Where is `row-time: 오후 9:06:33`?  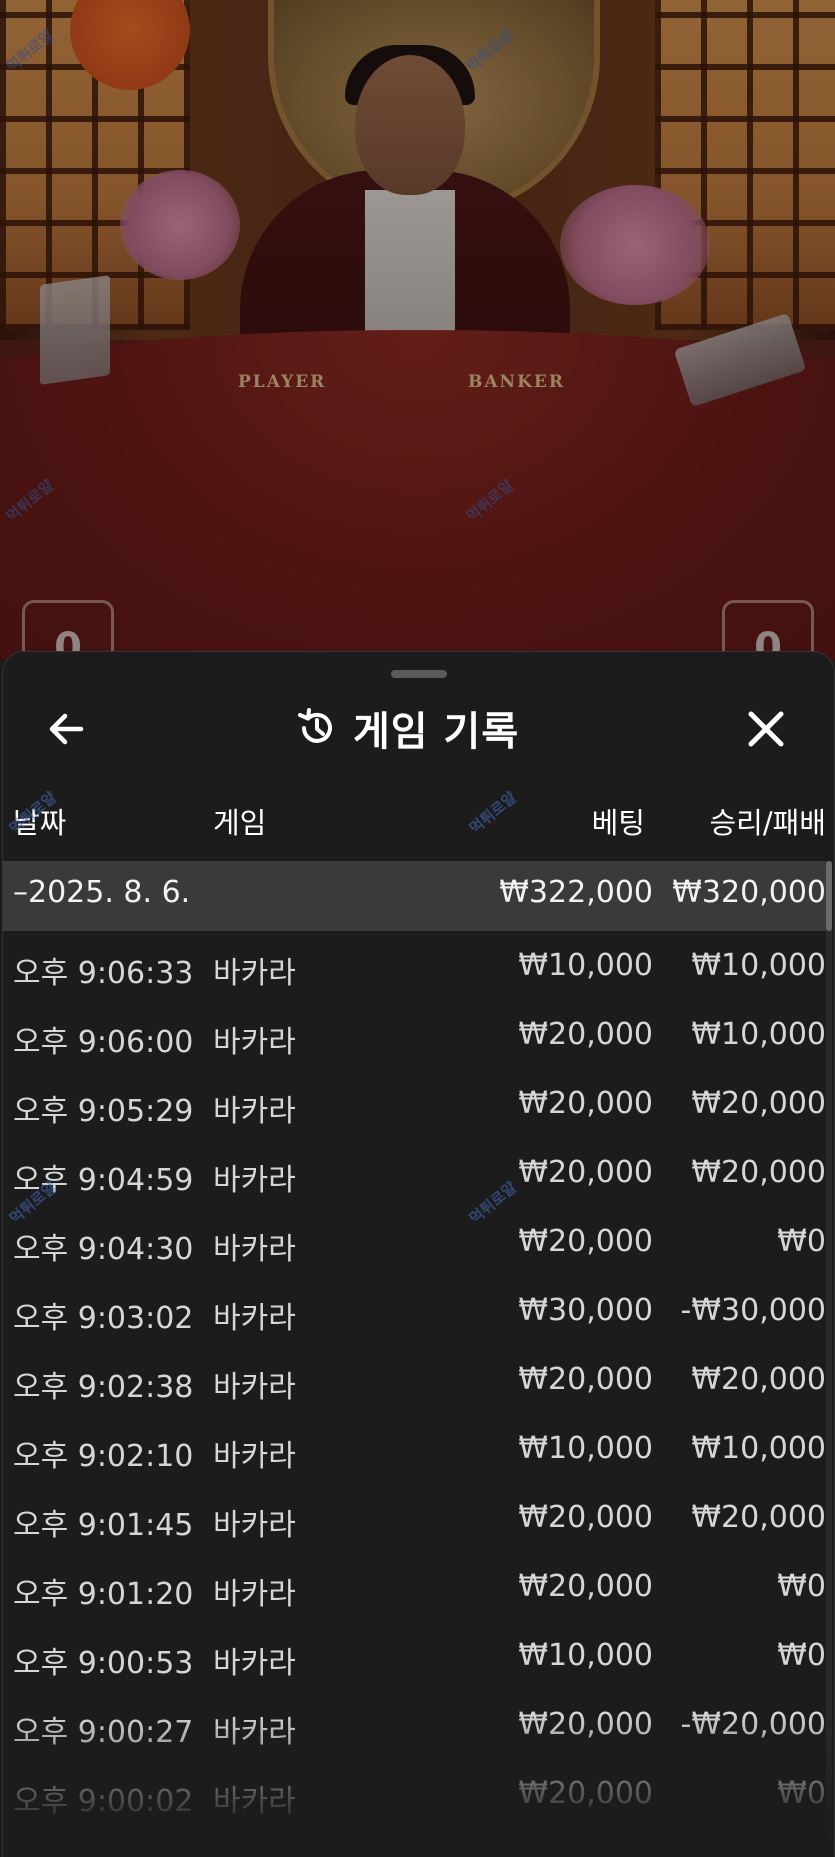 row-time: 오후 9:06:33 is located at coordinates (103, 973).